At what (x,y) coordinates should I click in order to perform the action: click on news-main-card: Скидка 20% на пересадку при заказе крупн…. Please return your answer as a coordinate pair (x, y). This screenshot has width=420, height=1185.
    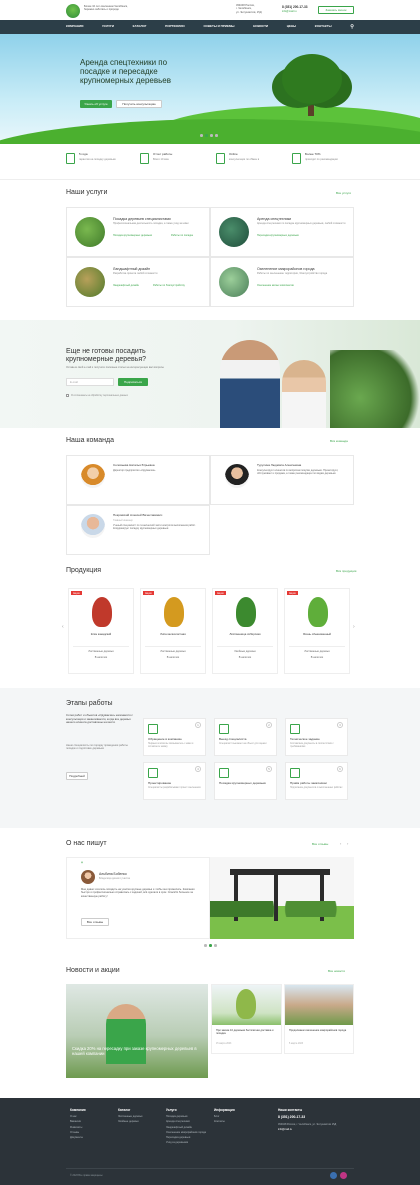
    Looking at the image, I should click on (137, 1031).